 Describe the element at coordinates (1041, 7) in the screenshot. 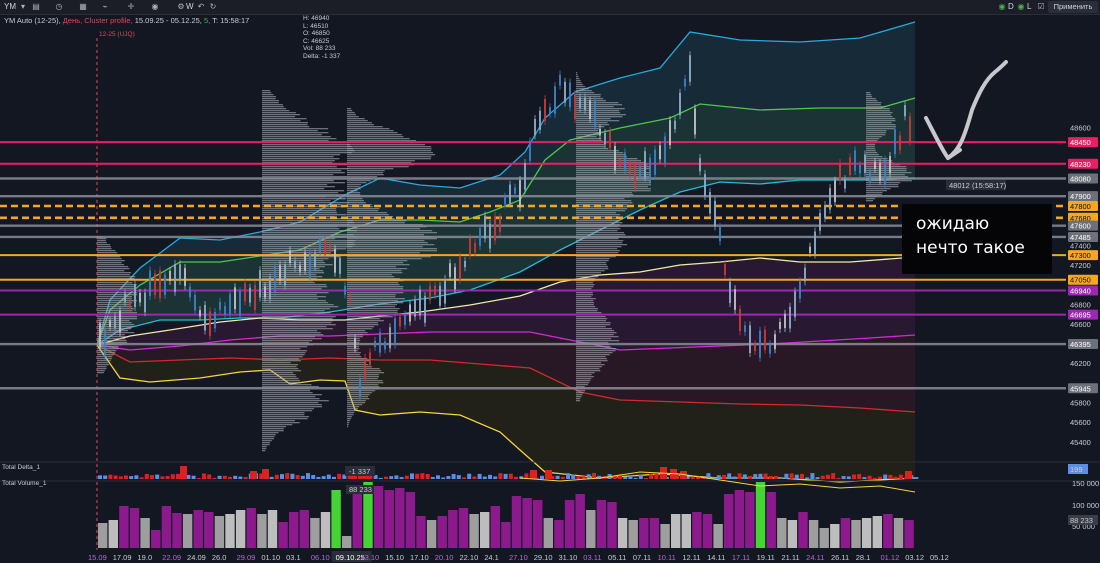

I see `checkbox-icon: ☑` at that location.